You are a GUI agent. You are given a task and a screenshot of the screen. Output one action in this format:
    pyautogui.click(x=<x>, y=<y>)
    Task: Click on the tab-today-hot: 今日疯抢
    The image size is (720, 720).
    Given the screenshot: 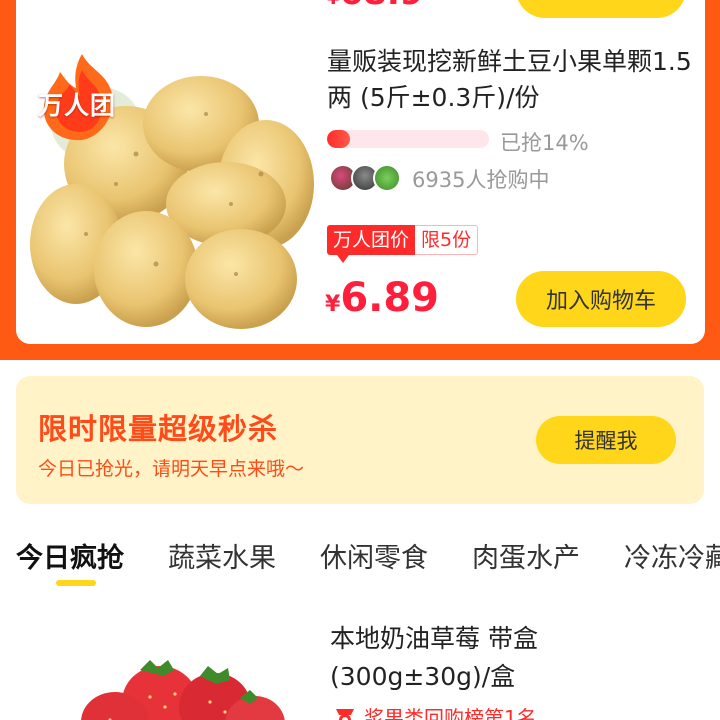 What is the action you would take?
    pyautogui.click(x=70, y=555)
    